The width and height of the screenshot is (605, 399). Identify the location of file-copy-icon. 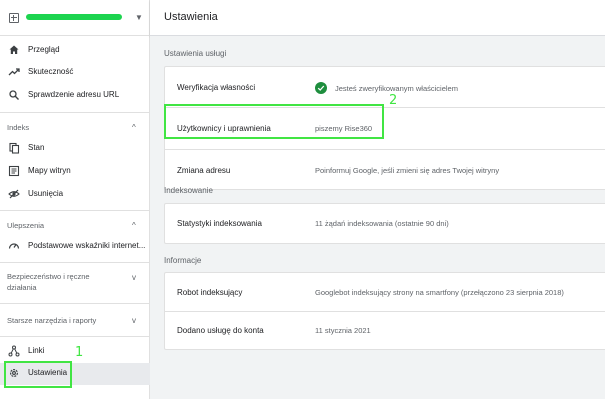
(14, 148).